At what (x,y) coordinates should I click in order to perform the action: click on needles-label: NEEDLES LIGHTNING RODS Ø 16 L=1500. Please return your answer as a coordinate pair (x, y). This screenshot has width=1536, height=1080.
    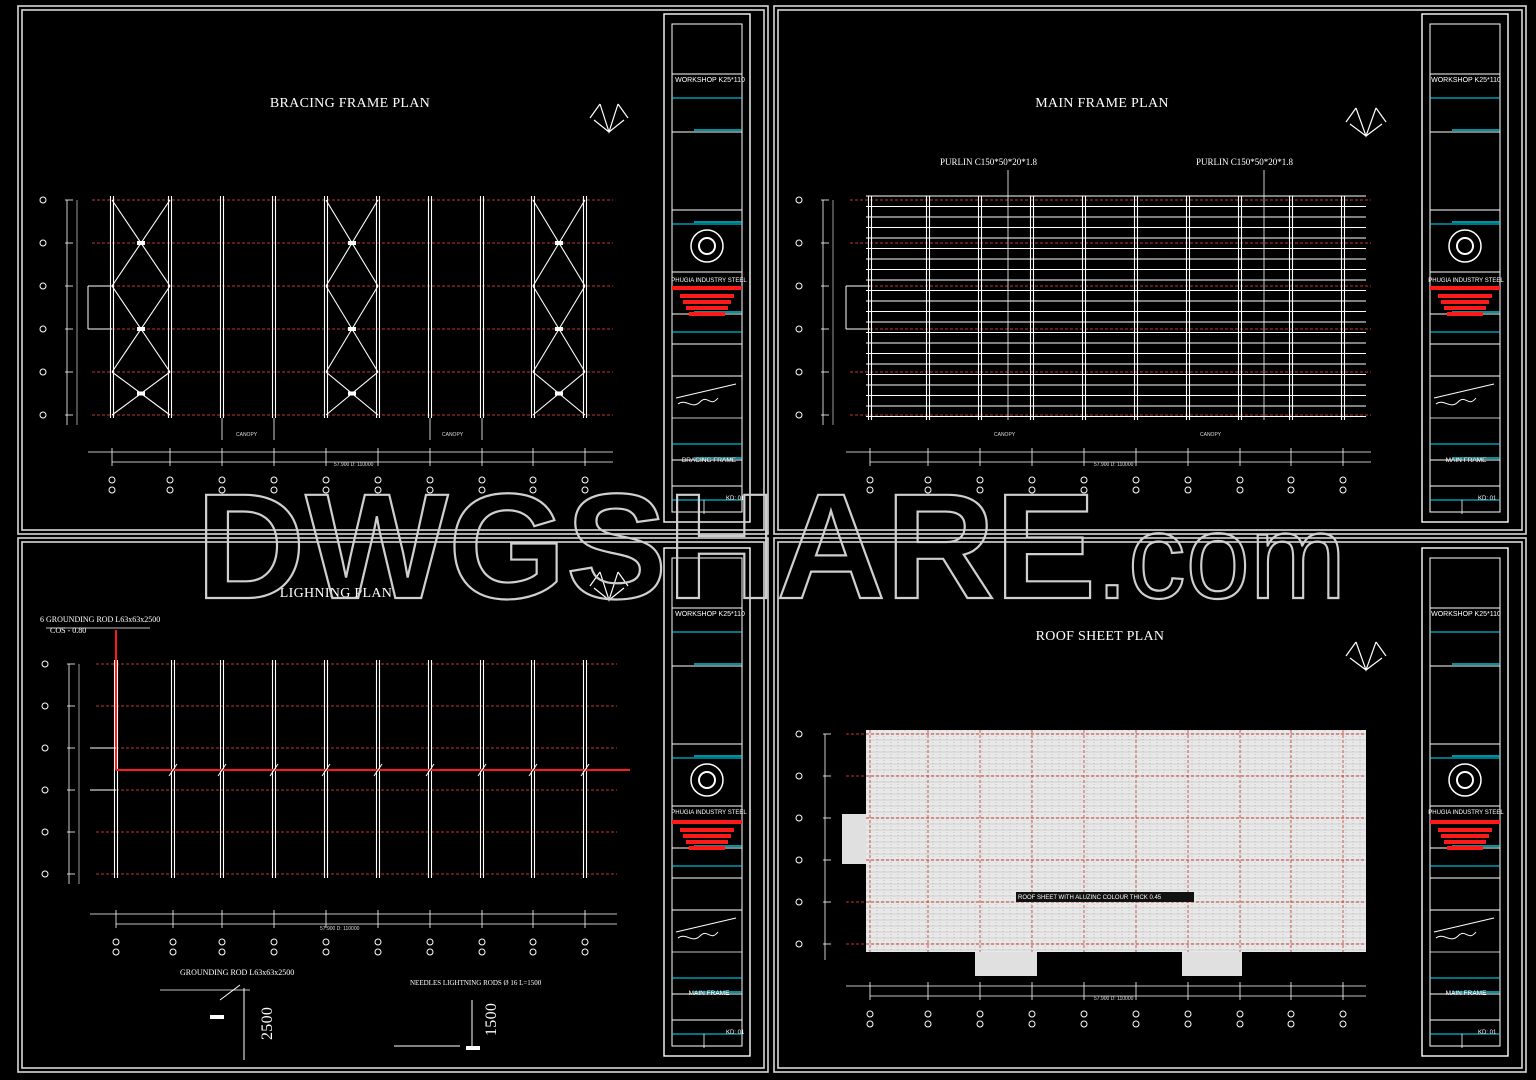
    Looking at the image, I should click on (476, 983).